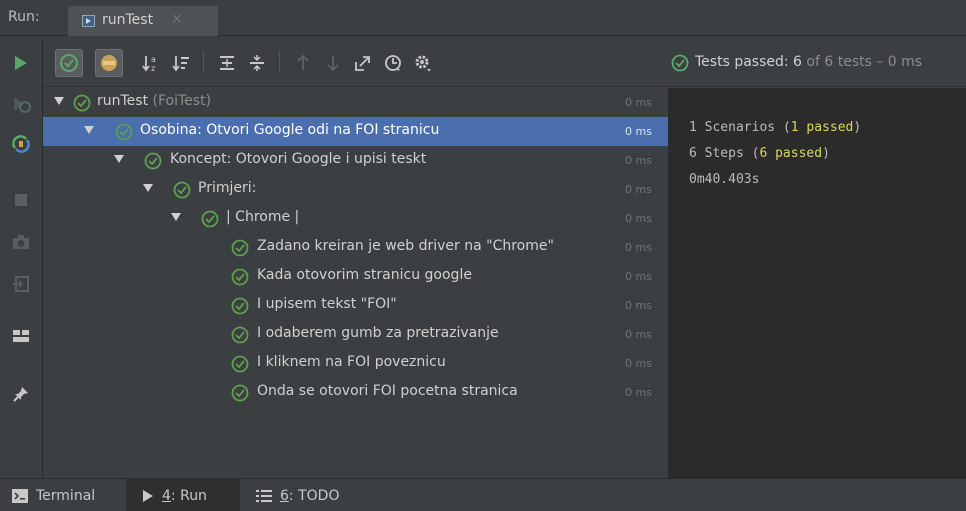  I want to click on tab-title: runTest, so click(128, 20).